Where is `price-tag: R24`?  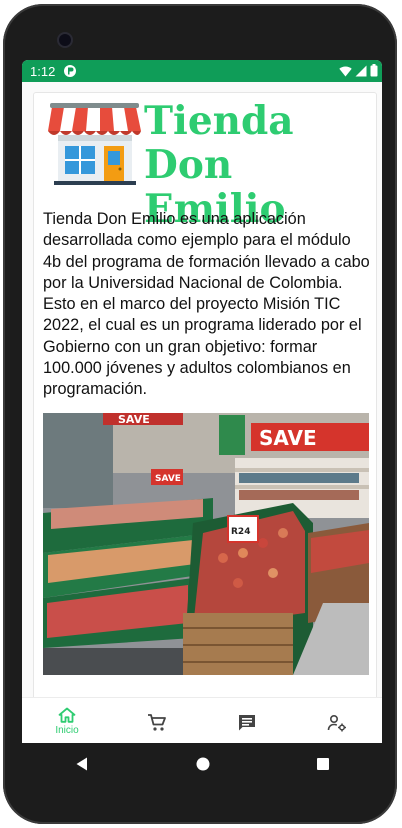 price-tag: R24 is located at coordinates (240, 532).